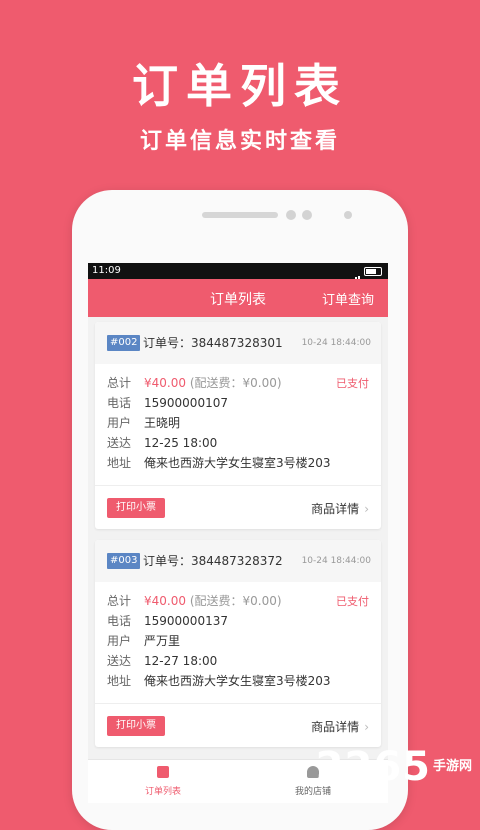 The width and height of the screenshot is (480, 830). Describe the element at coordinates (240, 86) in the screenshot. I see `promo-title: 订单列表` at that location.